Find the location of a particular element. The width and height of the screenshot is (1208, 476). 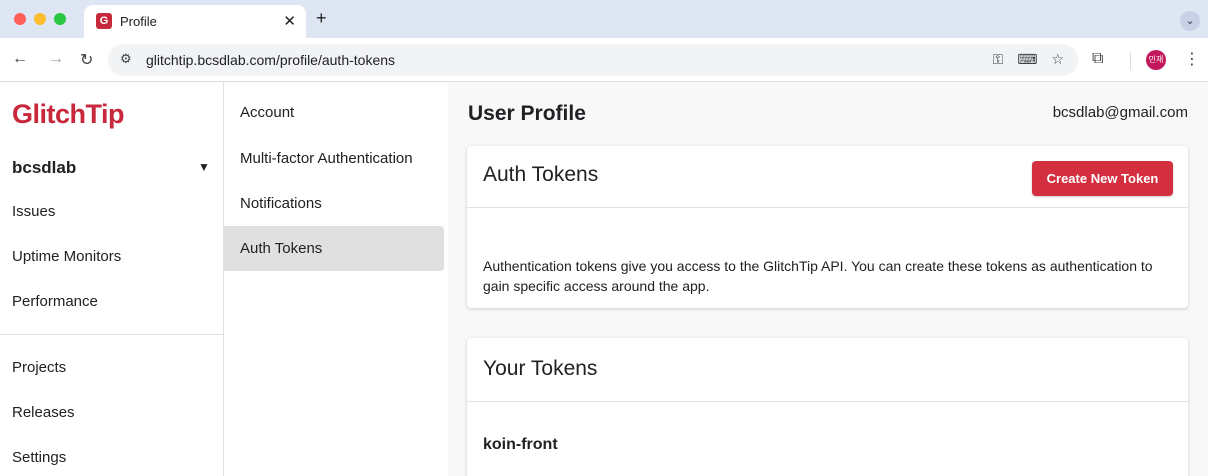

toolbar-divider is located at coordinates (1130, 61).